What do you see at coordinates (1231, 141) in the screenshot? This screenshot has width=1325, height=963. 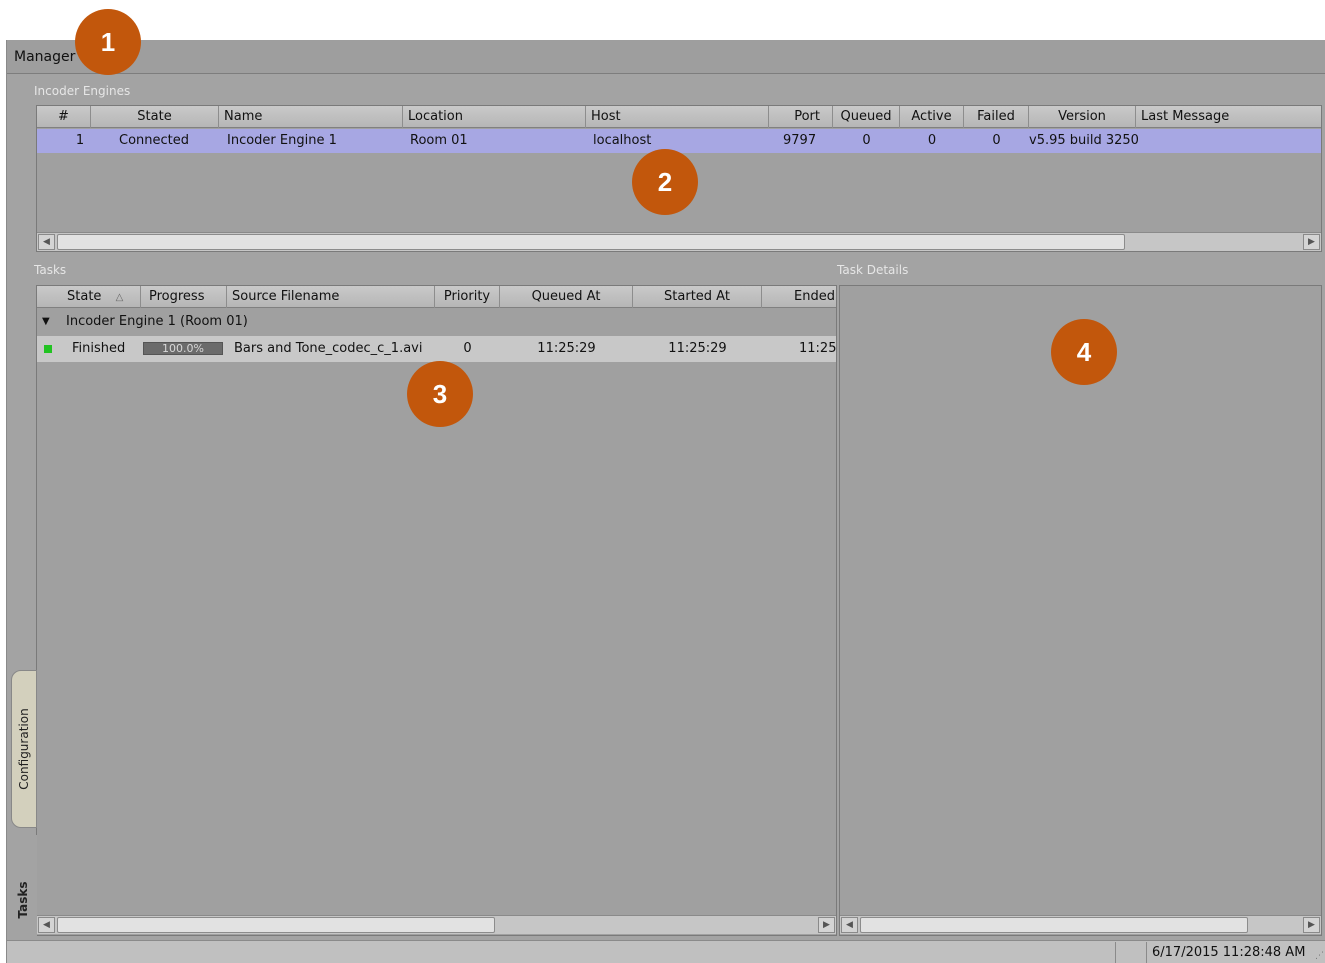 I see `engine-last-message` at bounding box center [1231, 141].